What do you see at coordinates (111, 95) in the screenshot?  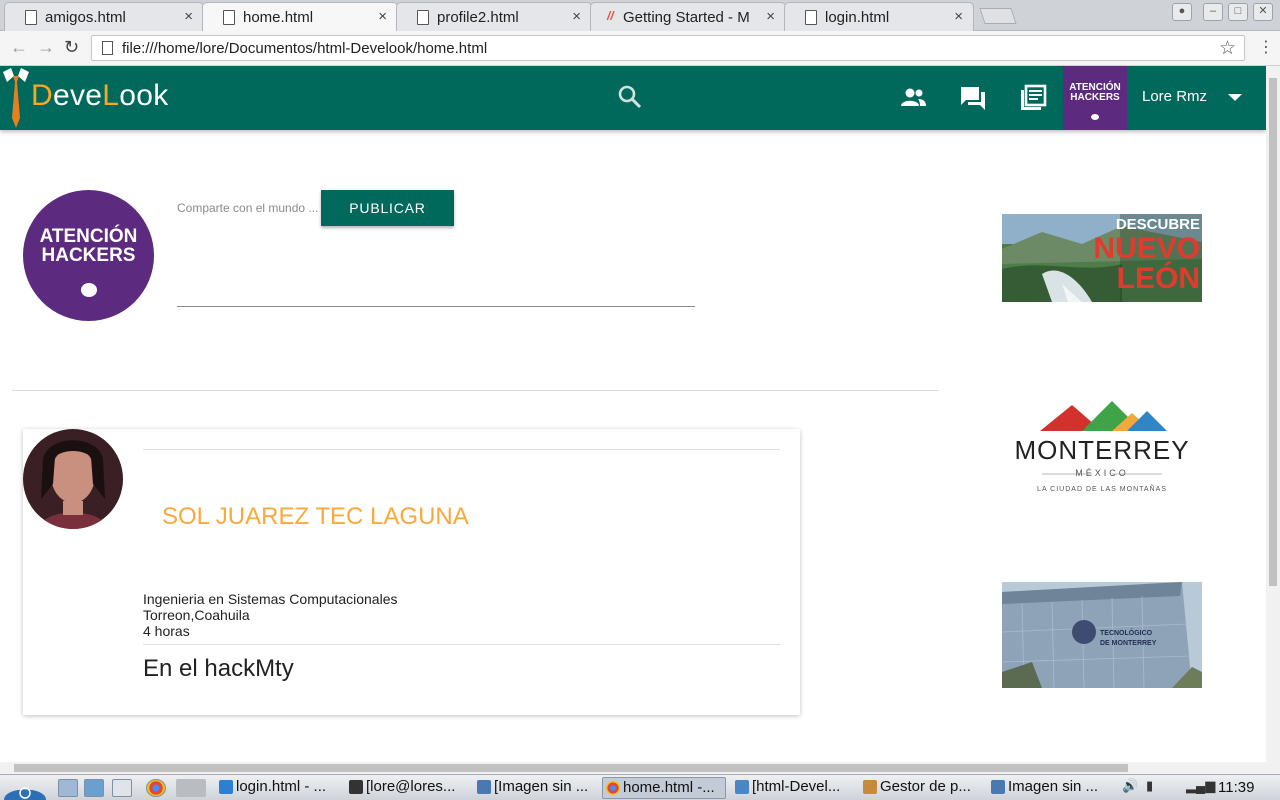 I see `brand-letter: L` at bounding box center [111, 95].